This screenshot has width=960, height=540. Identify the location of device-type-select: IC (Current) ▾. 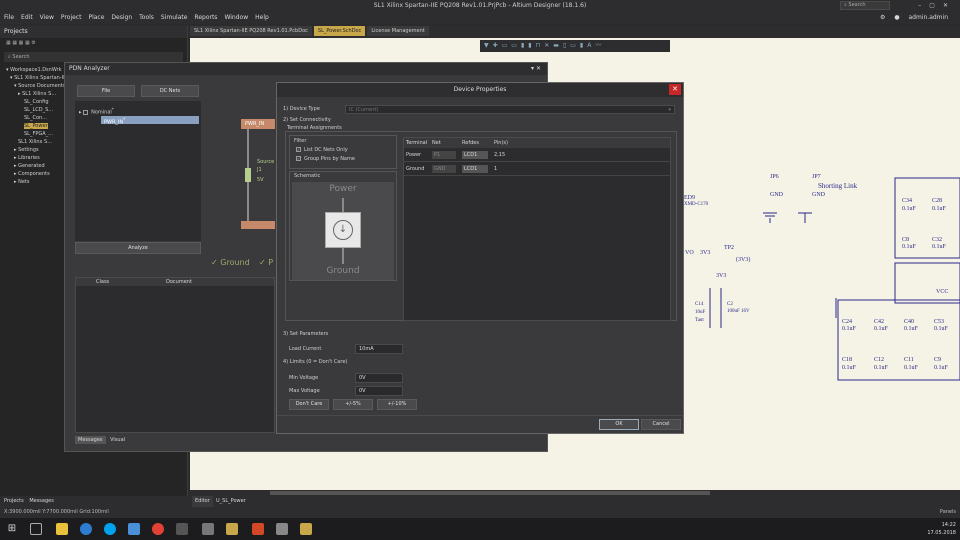
(510, 109).